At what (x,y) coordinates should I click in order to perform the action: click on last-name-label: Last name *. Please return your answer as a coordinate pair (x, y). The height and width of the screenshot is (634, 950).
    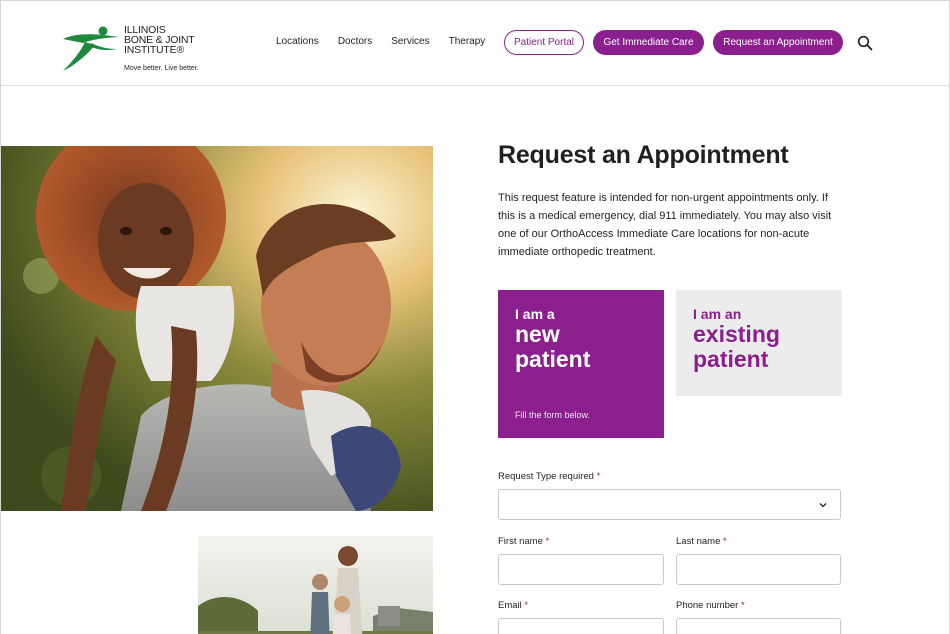
    Looking at the image, I should click on (701, 541).